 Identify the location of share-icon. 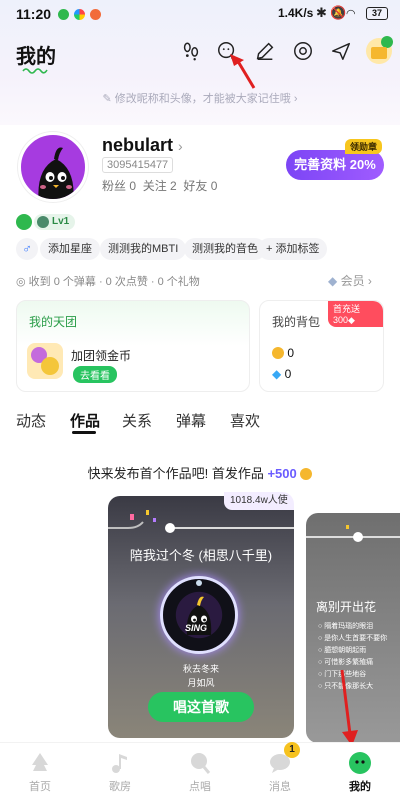
(341, 51).